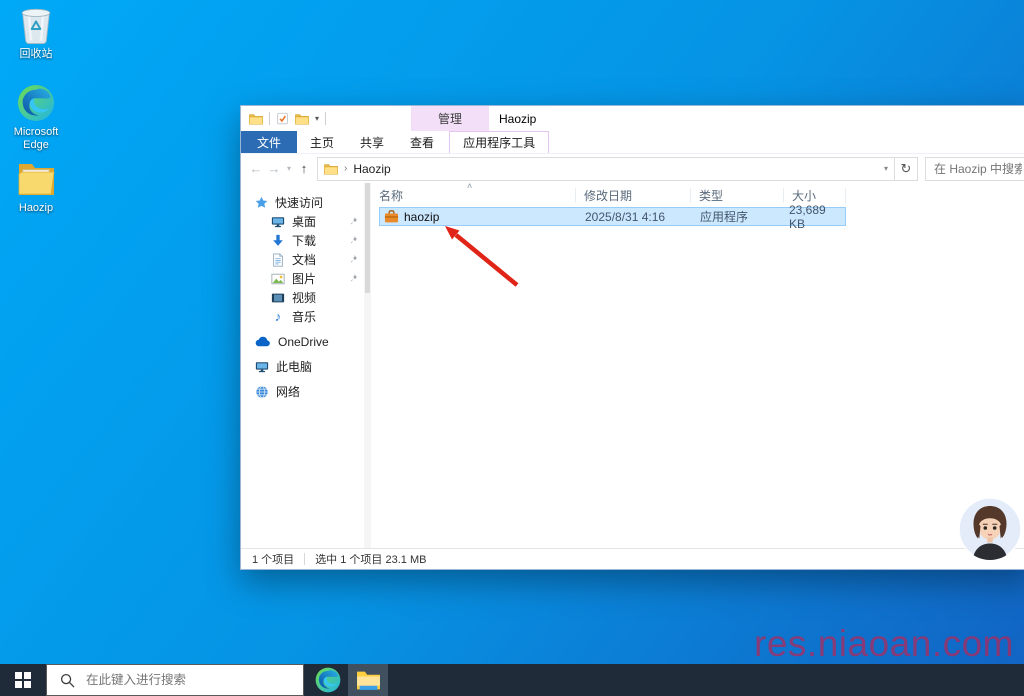  I want to click on address-bar: ← → ▾ ↑ › Haozip ▾ ↻, so click(632, 168).